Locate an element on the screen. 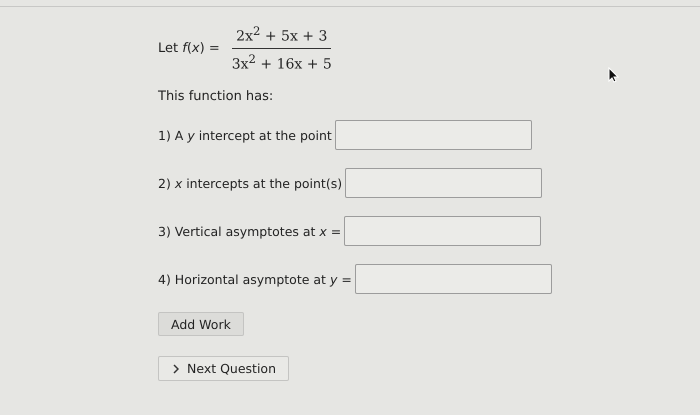 The height and width of the screenshot is (415, 700). question-label: 3) Vertical asymptotes at x = is located at coordinates (250, 231).